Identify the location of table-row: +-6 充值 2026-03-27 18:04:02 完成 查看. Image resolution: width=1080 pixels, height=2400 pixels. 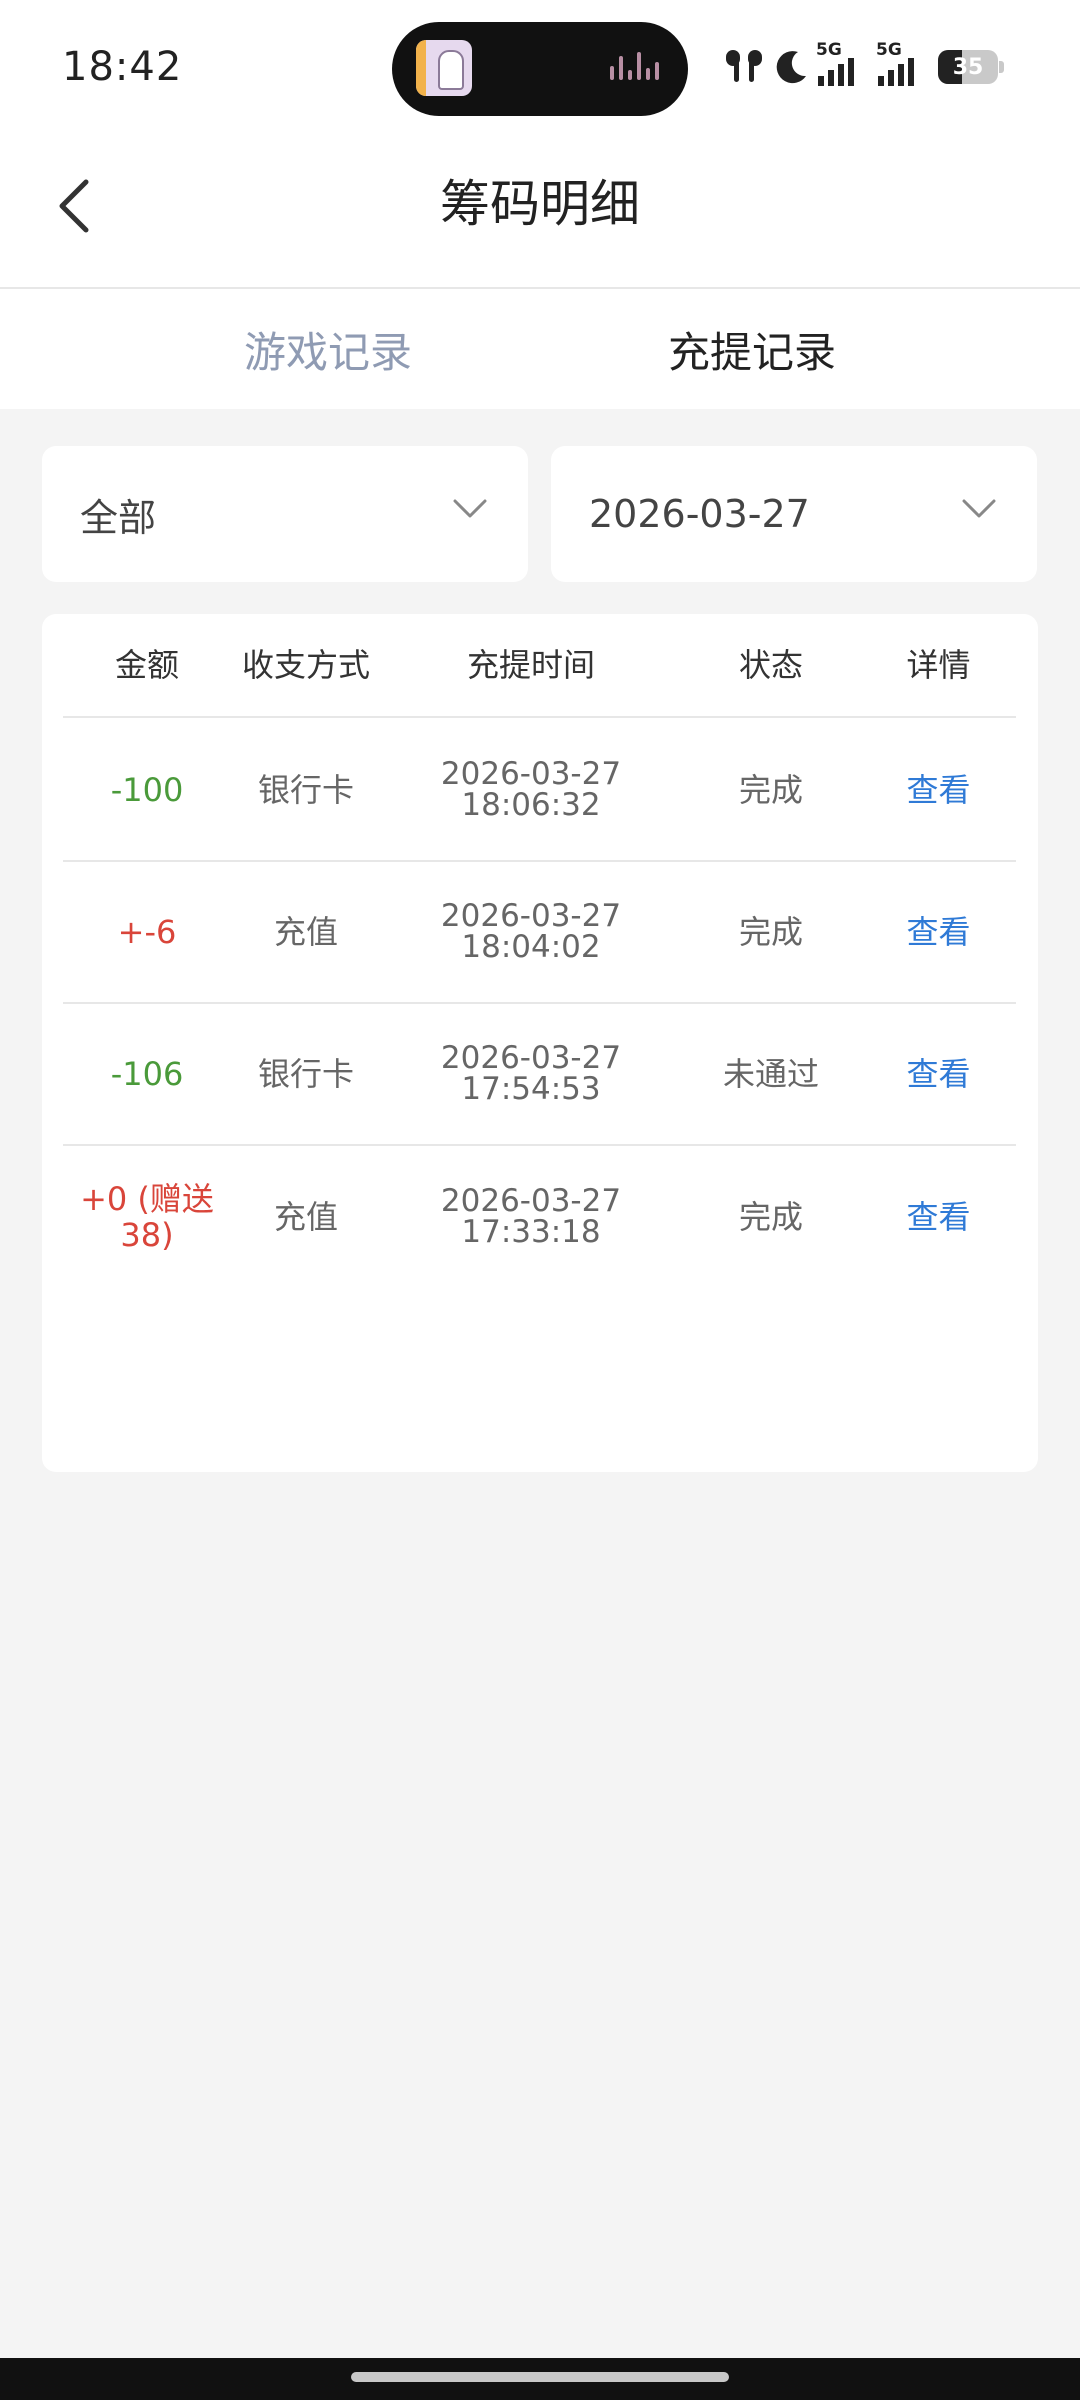
(539, 933).